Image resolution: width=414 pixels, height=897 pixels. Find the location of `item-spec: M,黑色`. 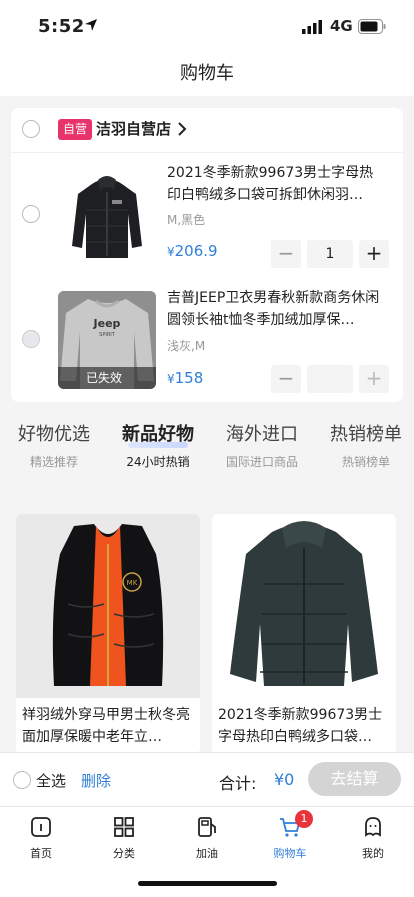

item-spec: M,黑色 is located at coordinates (186, 219).